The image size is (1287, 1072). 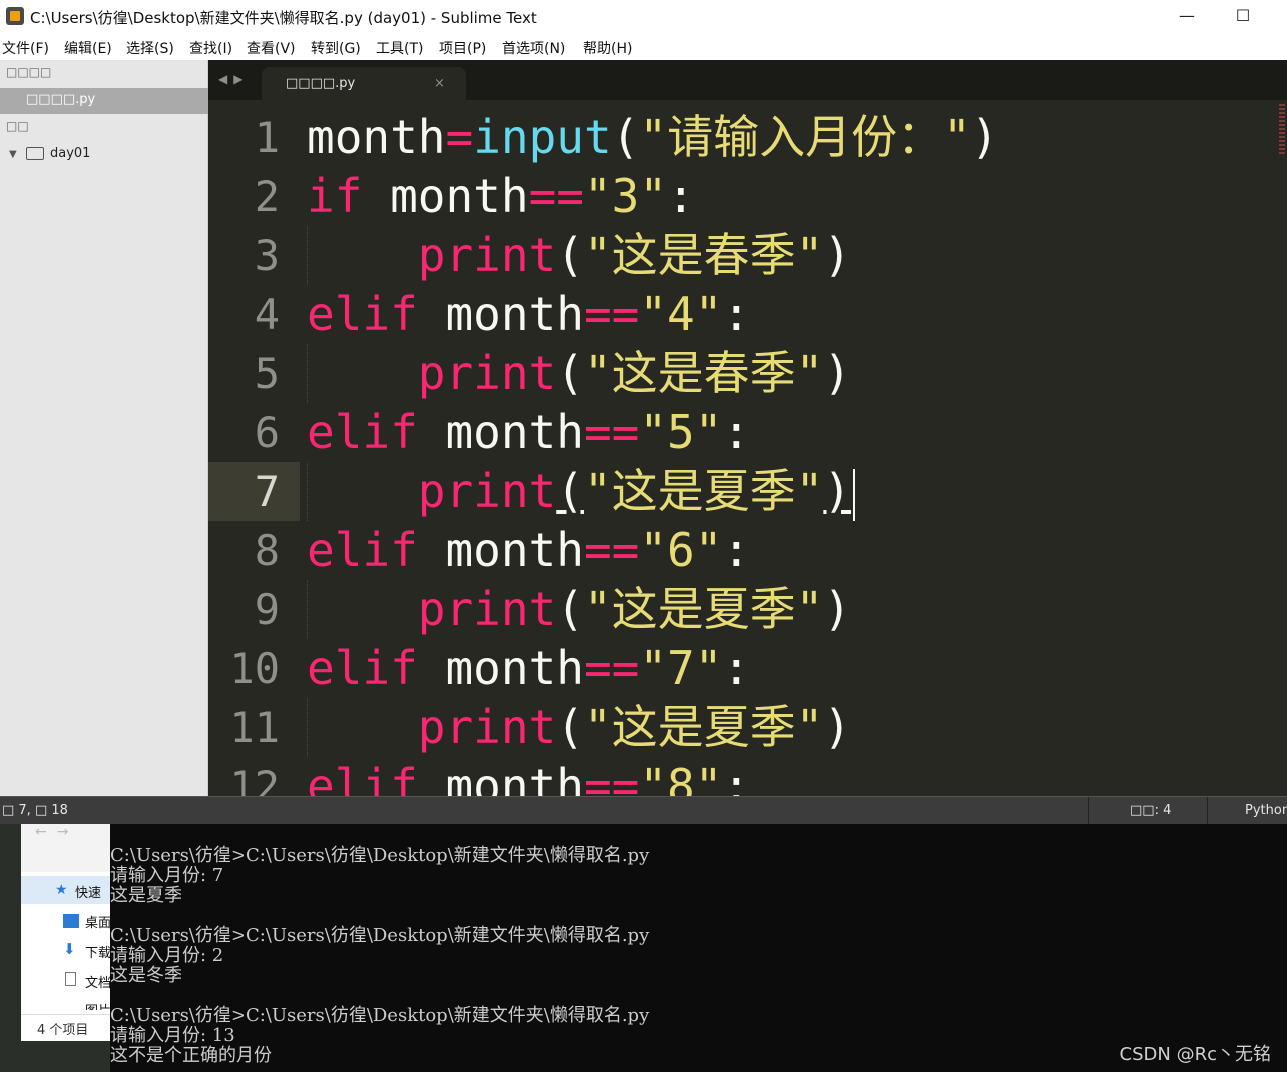 What do you see at coordinates (146, 975) in the screenshot?
I see `console-line: 这是冬季` at bounding box center [146, 975].